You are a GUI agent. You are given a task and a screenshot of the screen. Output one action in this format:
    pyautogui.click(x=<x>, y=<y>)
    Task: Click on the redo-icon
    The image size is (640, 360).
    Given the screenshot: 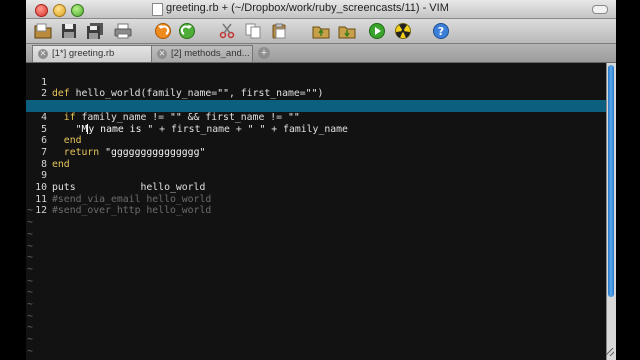 What is the action you would take?
    pyautogui.click(x=187, y=31)
    